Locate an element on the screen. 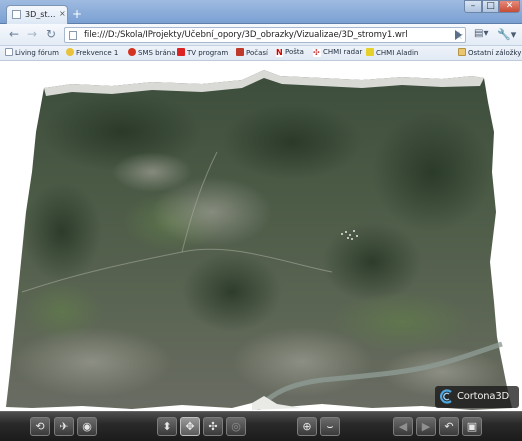 The height and width of the screenshot is (441, 522). back-button: ← is located at coordinates (14, 35).